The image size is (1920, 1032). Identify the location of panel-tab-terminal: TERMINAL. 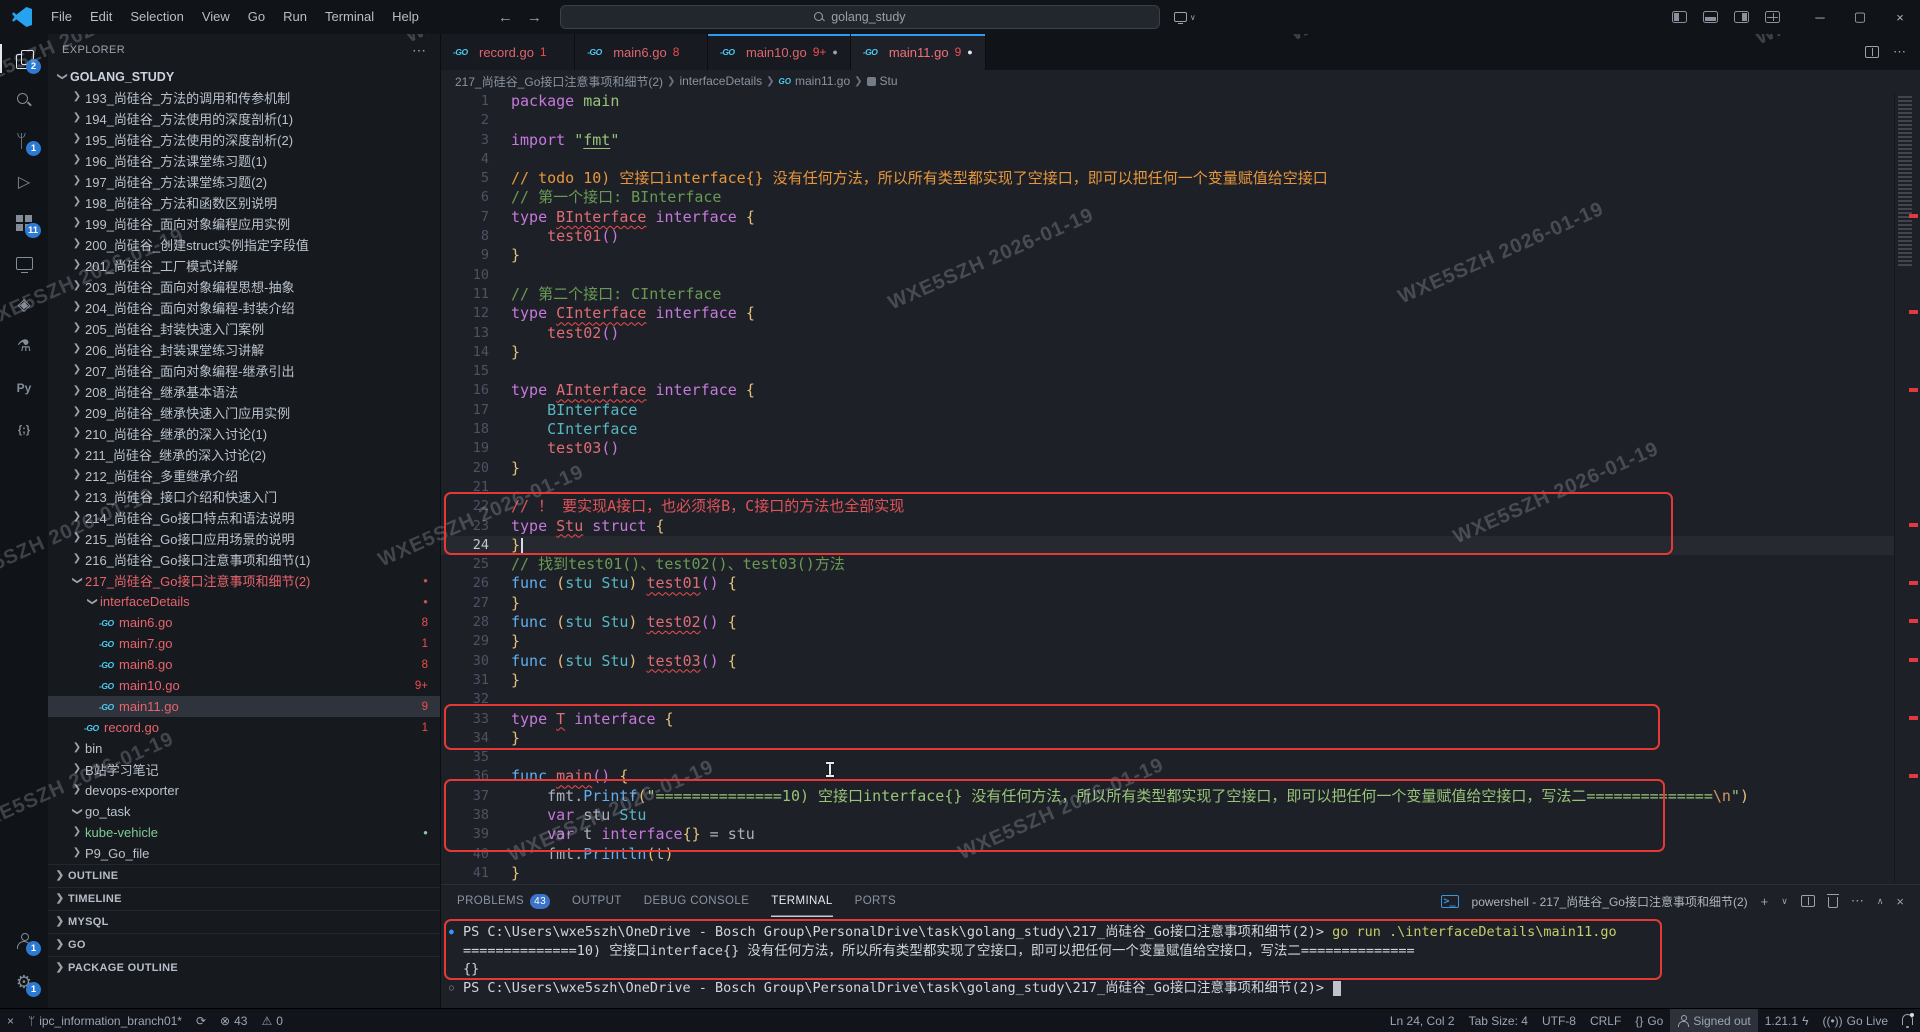
(801, 901).